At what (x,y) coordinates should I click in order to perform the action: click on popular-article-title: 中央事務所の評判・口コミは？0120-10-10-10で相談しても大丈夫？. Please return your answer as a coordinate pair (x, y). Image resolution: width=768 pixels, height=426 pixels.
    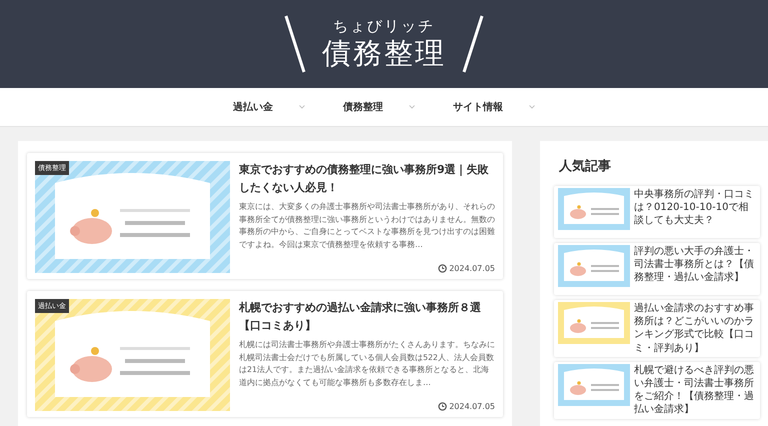
    Looking at the image, I should click on (694, 208).